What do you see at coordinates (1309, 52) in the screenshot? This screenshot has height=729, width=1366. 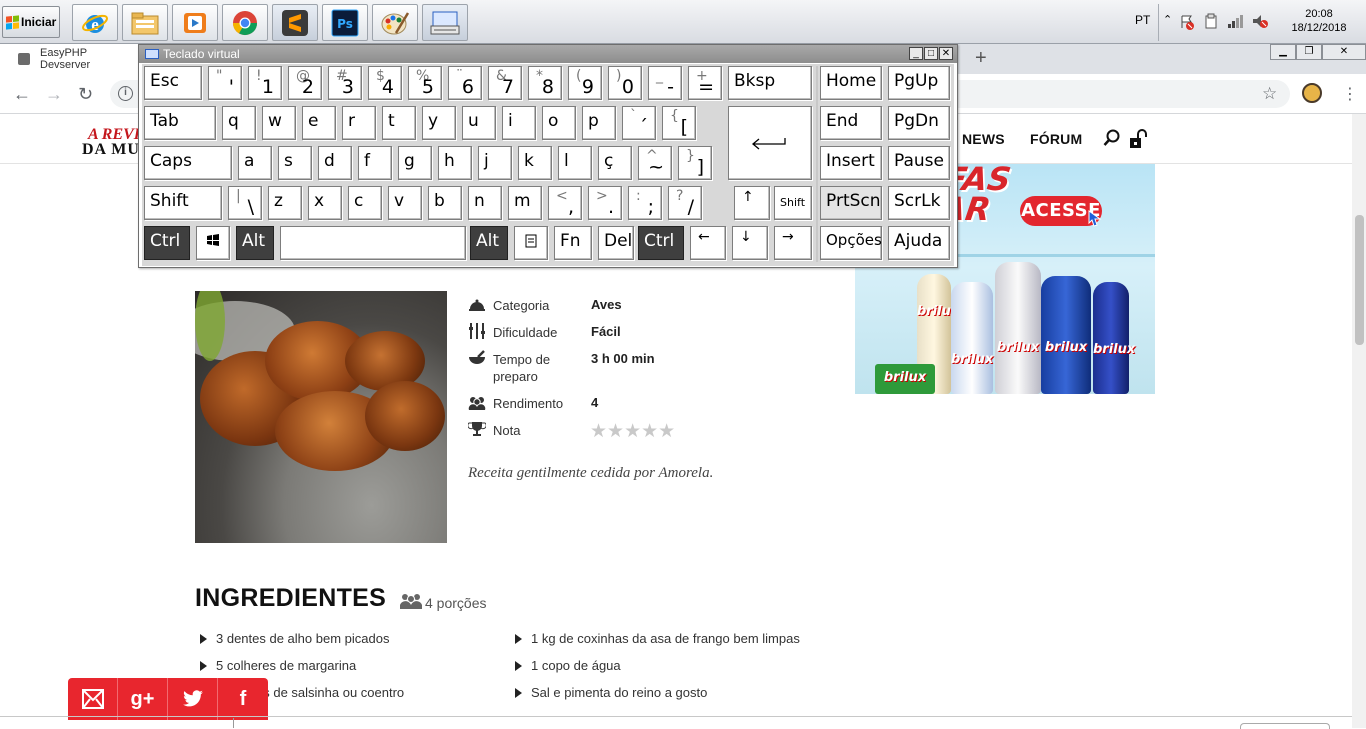 I see `restore-button: ❐` at bounding box center [1309, 52].